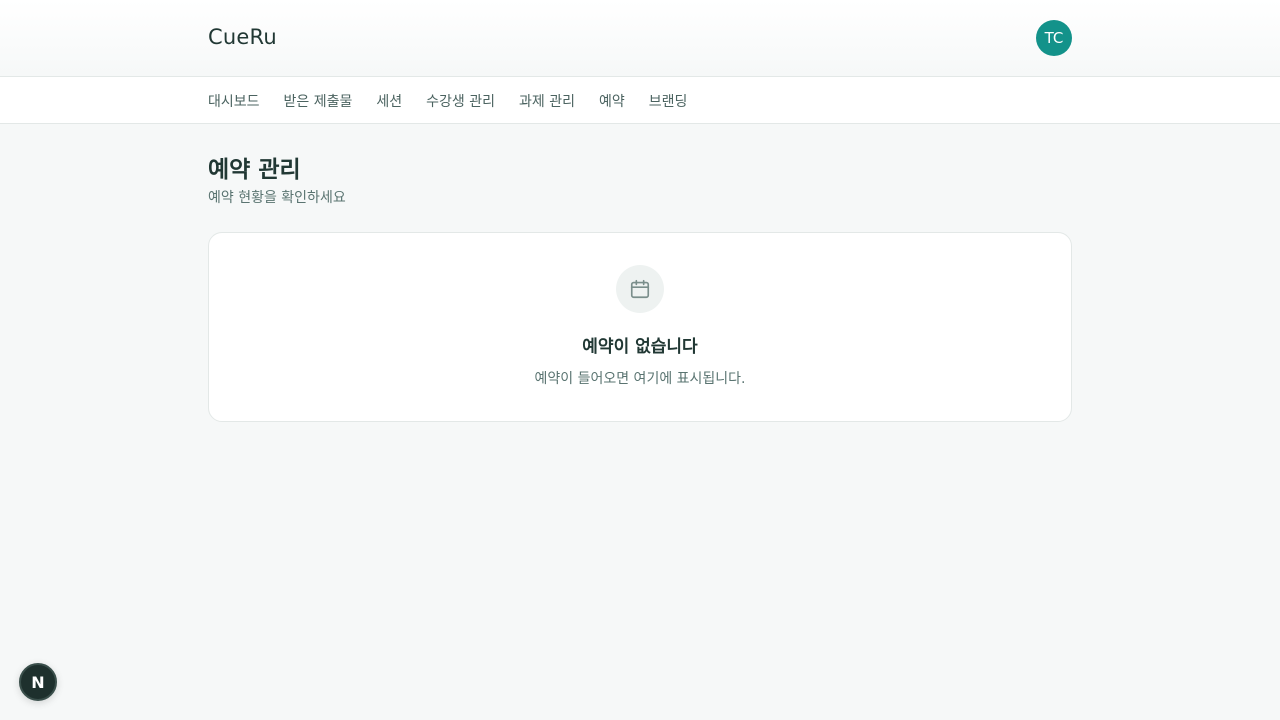  What do you see at coordinates (254, 170) in the screenshot?
I see `page-title: 예약 관리` at bounding box center [254, 170].